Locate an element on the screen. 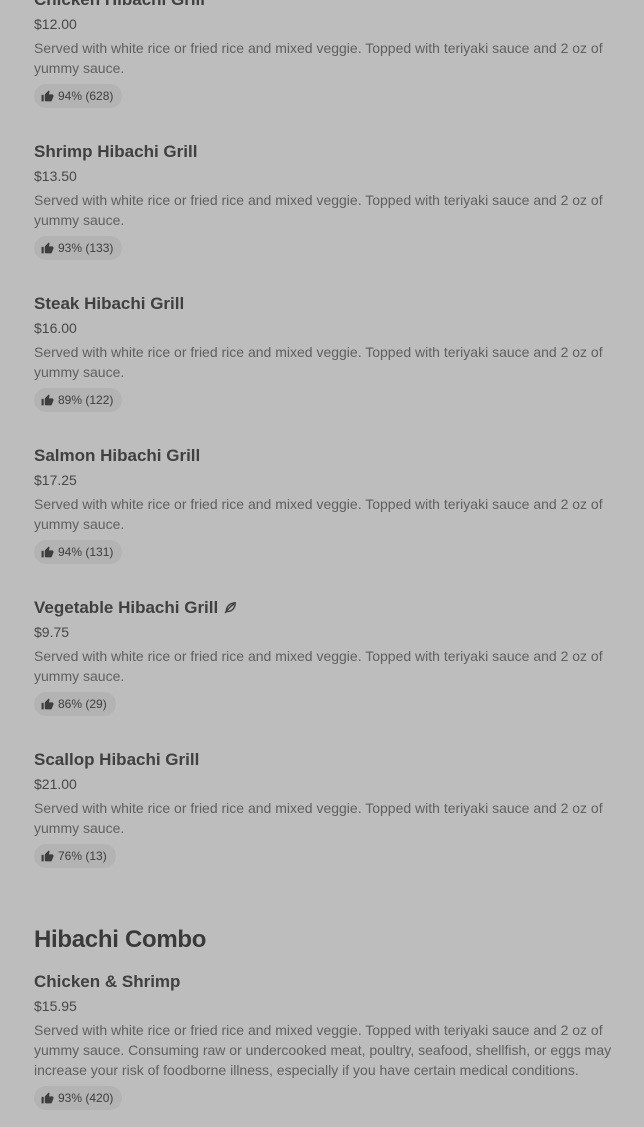 Image resolution: width=644 pixels, height=1127 pixels. item-name: Chicken & Shrimp is located at coordinates (107, 981).